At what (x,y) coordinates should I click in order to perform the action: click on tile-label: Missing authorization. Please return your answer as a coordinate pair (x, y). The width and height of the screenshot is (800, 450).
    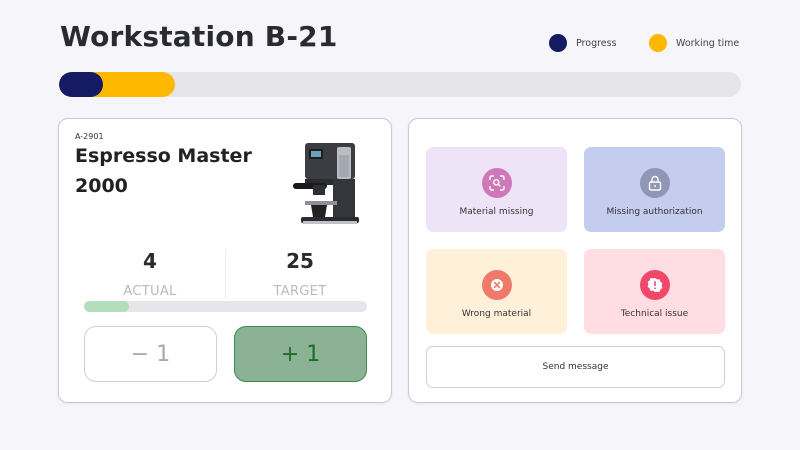
    Looking at the image, I should click on (654, 212).